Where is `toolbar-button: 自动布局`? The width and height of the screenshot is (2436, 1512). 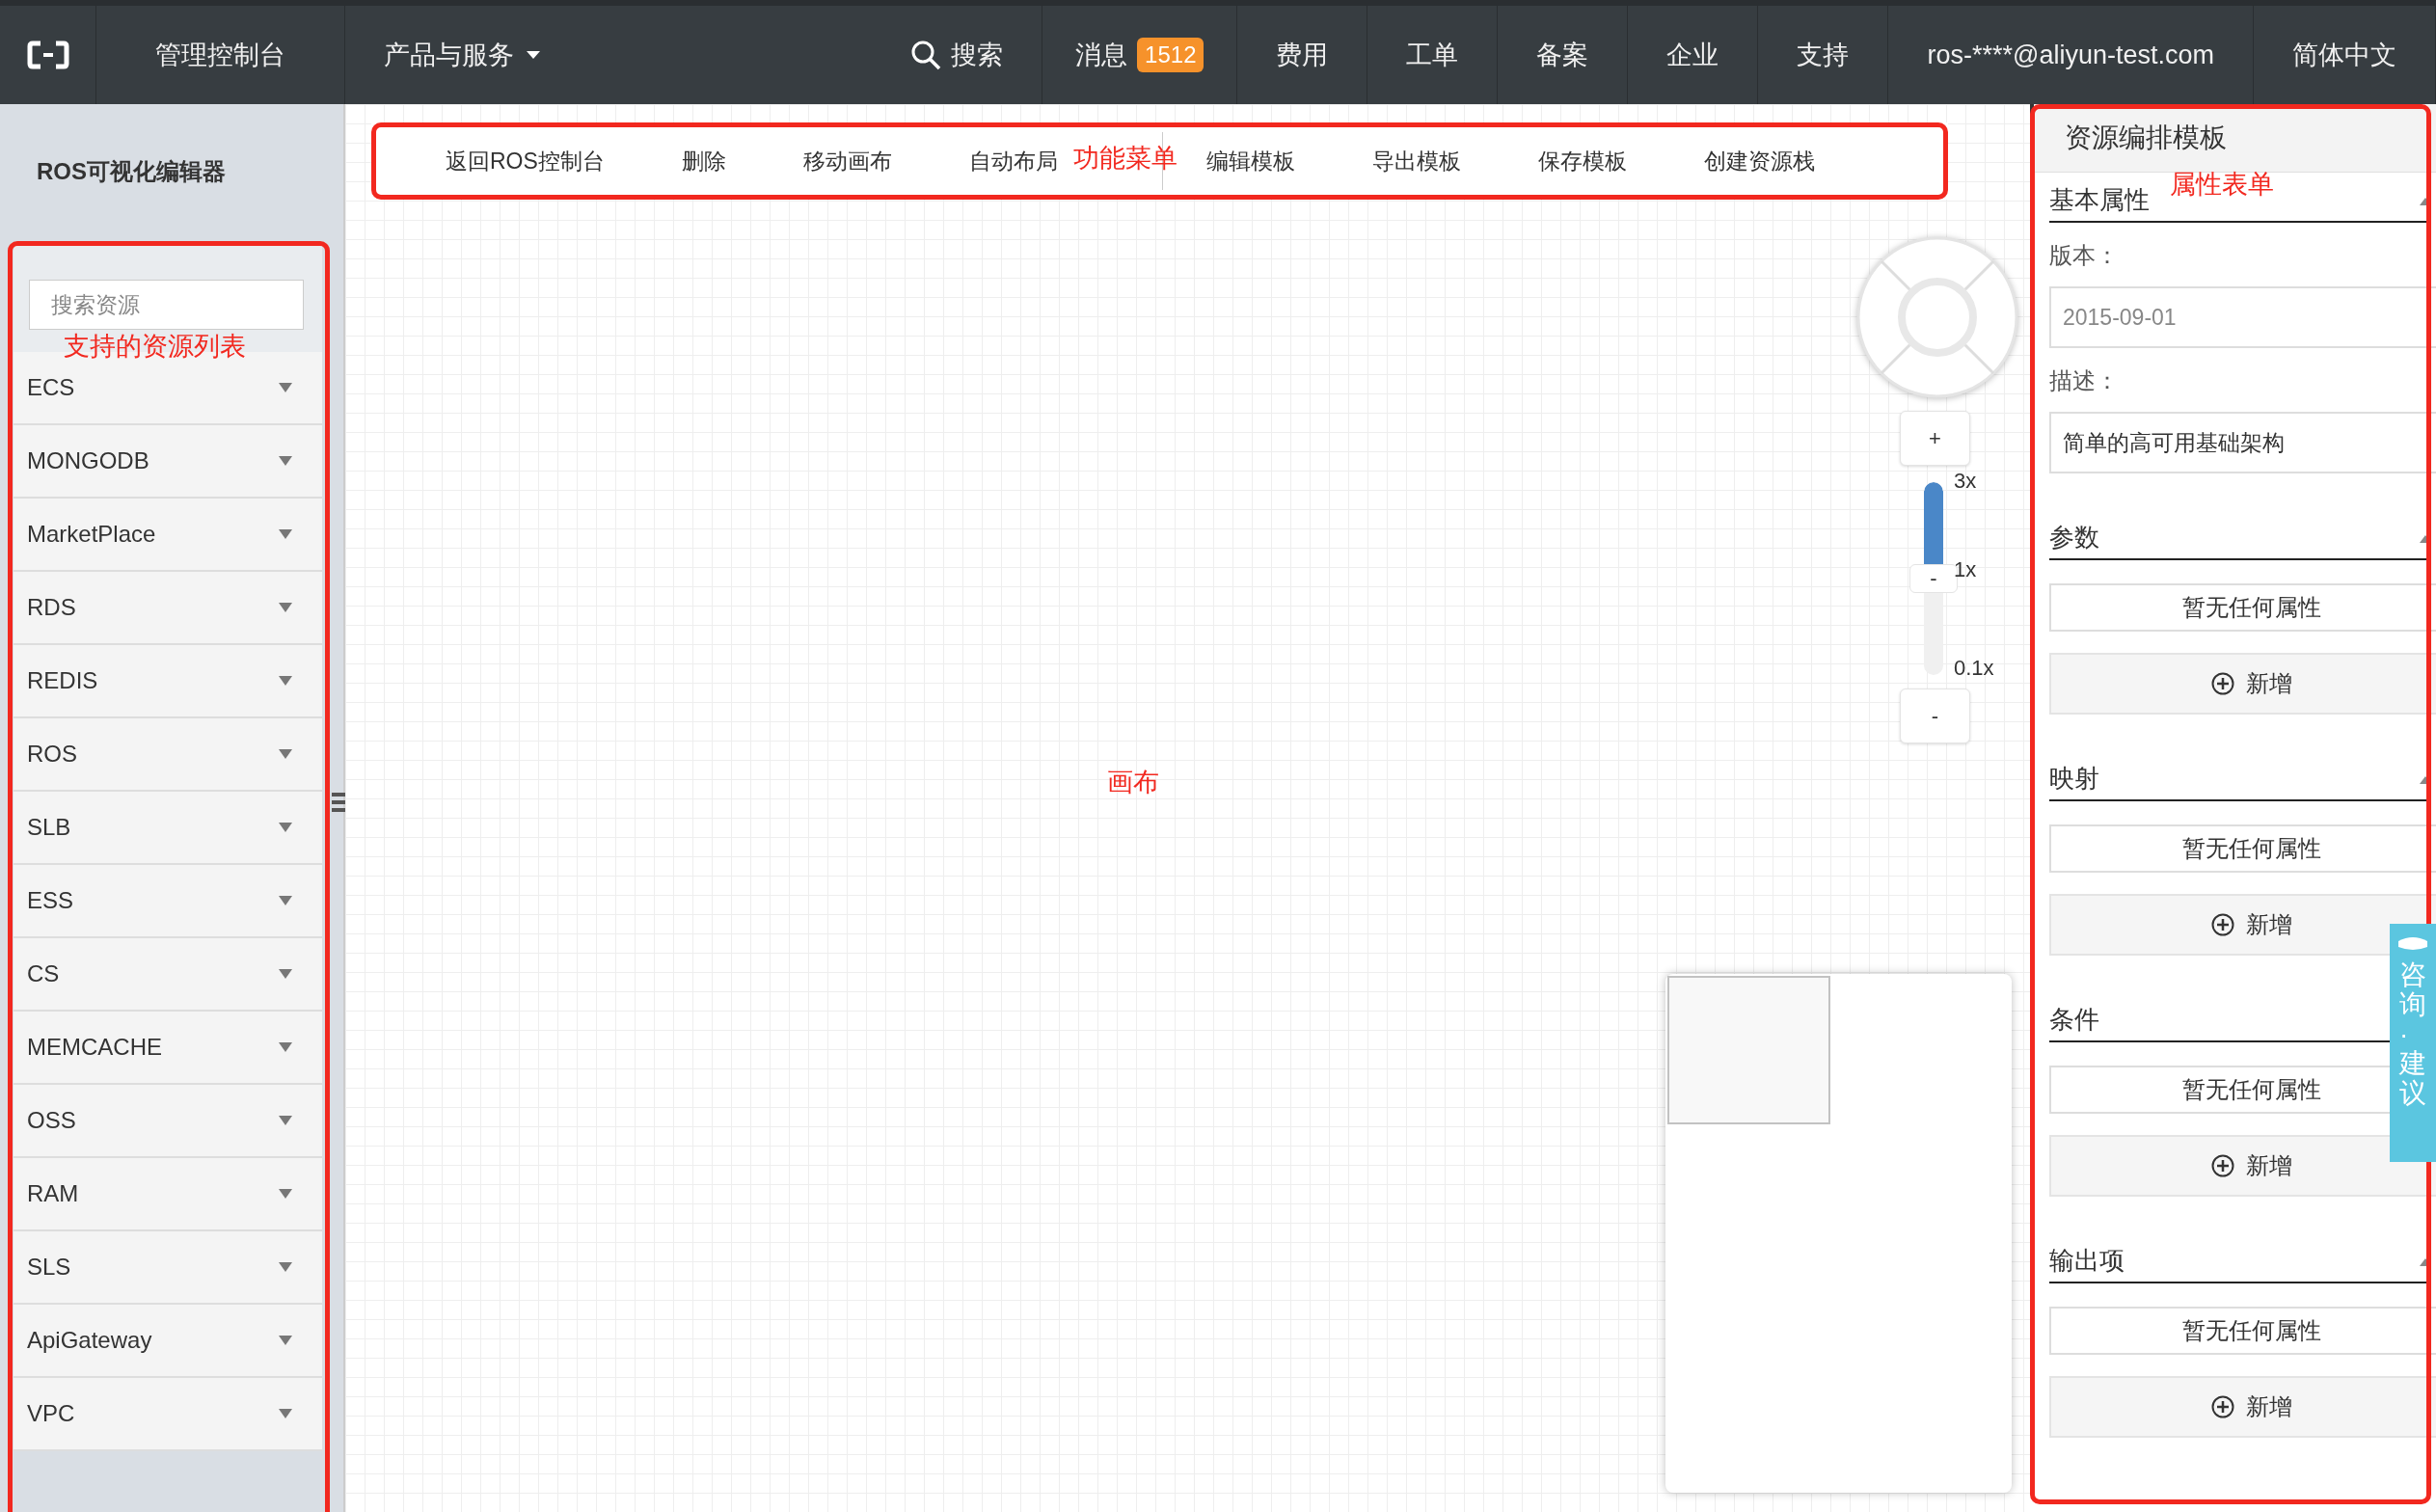 toolbar-button: 自动布局 is located at coordinates (1013, 161).